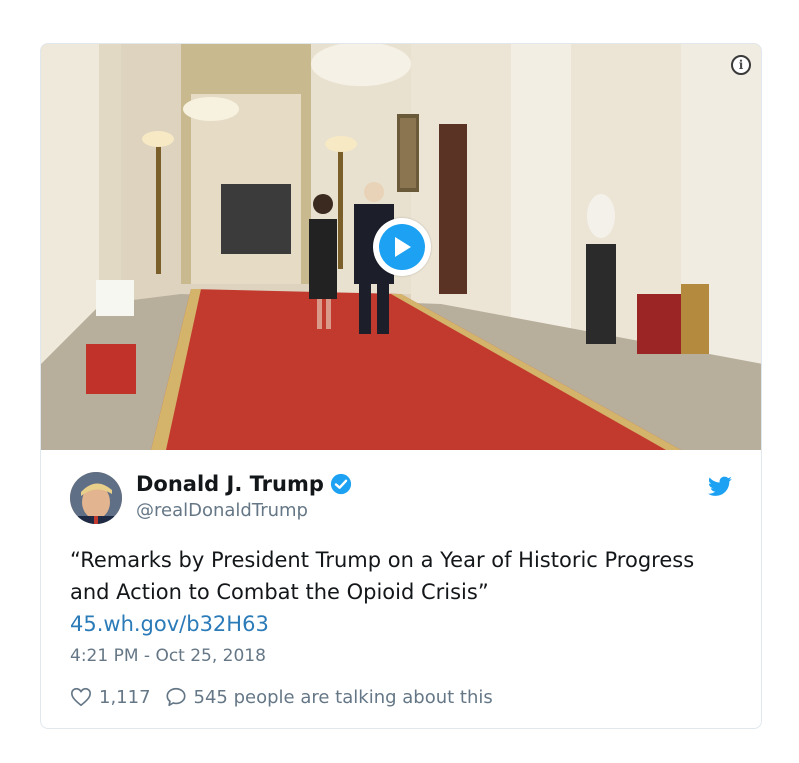  I want to click on author-row: Donald J. Trump, so click(244, 484).